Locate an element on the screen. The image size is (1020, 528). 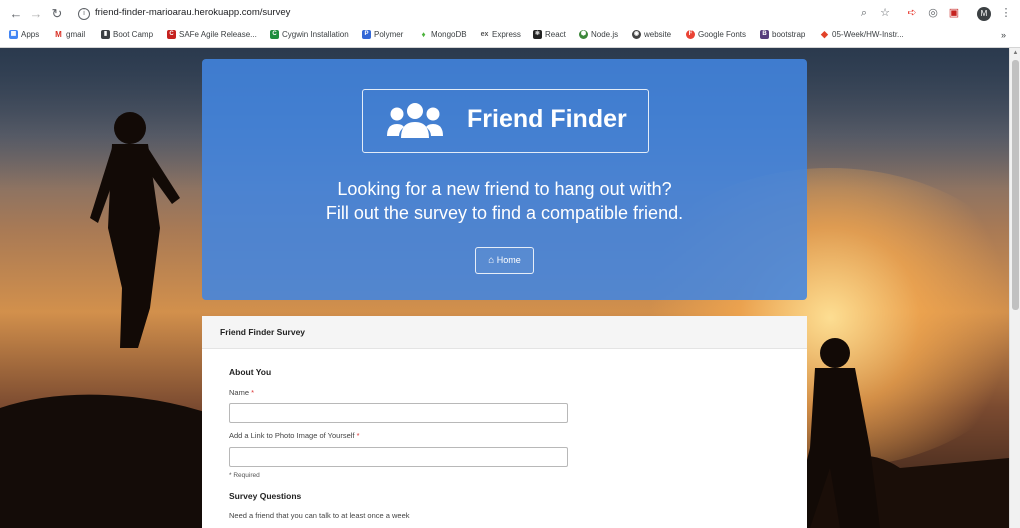
more-bookmarks-chevron: » is located at coordinates (1003, 35).